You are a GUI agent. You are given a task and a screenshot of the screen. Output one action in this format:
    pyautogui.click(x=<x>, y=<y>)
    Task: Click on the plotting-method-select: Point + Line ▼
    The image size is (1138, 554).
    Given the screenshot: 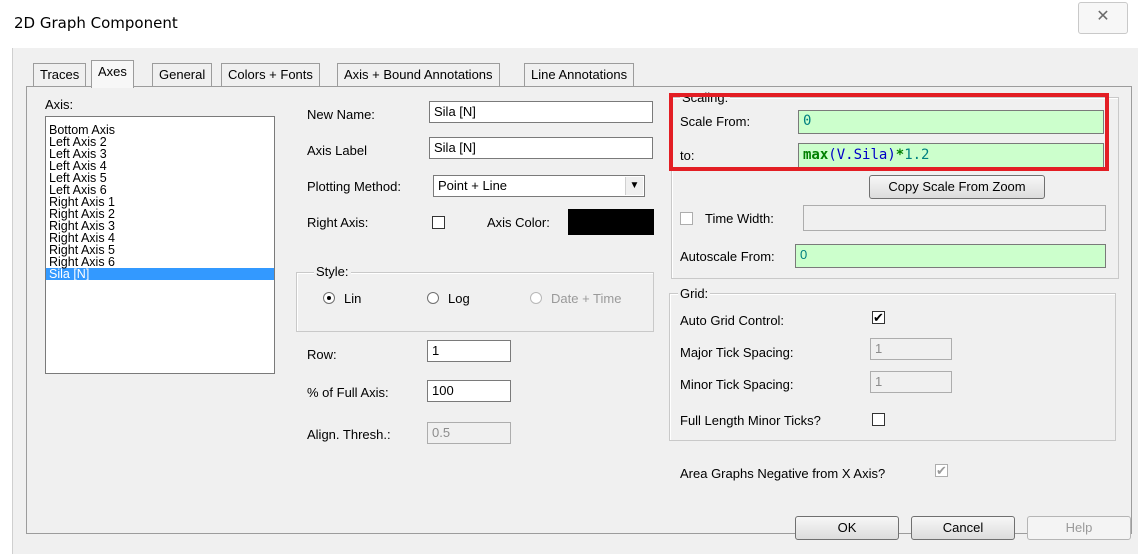 What is the action you would take?
    pyautogui.click(x=539, y=186)
    